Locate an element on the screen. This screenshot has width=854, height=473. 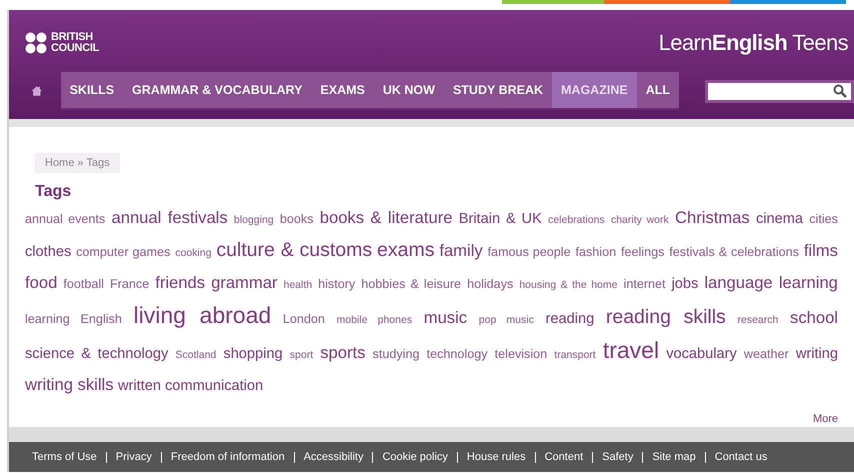
tag-link: studying is located at coordinates (396, 354).